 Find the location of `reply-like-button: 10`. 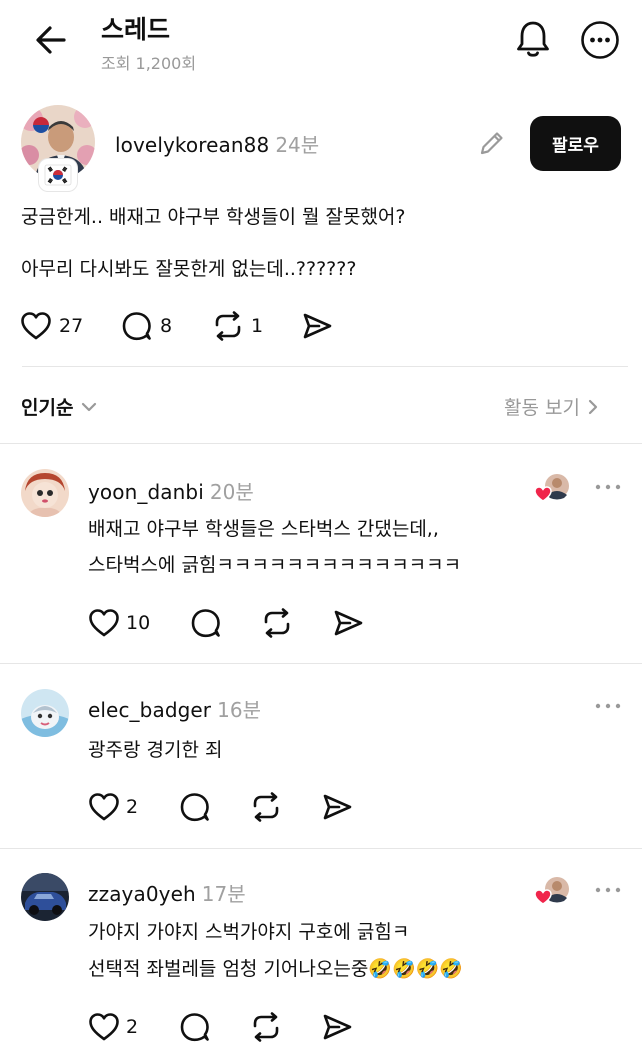

reply-like-button: 10 is located at coordinates (119, 623).